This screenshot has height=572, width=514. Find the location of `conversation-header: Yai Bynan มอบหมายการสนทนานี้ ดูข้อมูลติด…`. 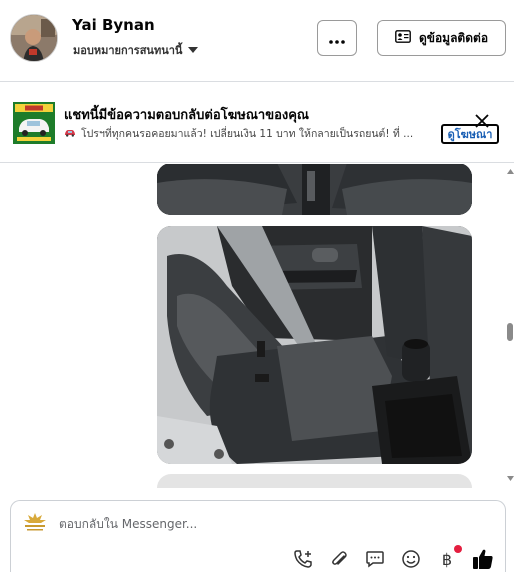

conversation-header: Yai Bynan มอบหมายการสนทนานี้ ดูข้อมูลติด… is located at coordinates (257, 41).